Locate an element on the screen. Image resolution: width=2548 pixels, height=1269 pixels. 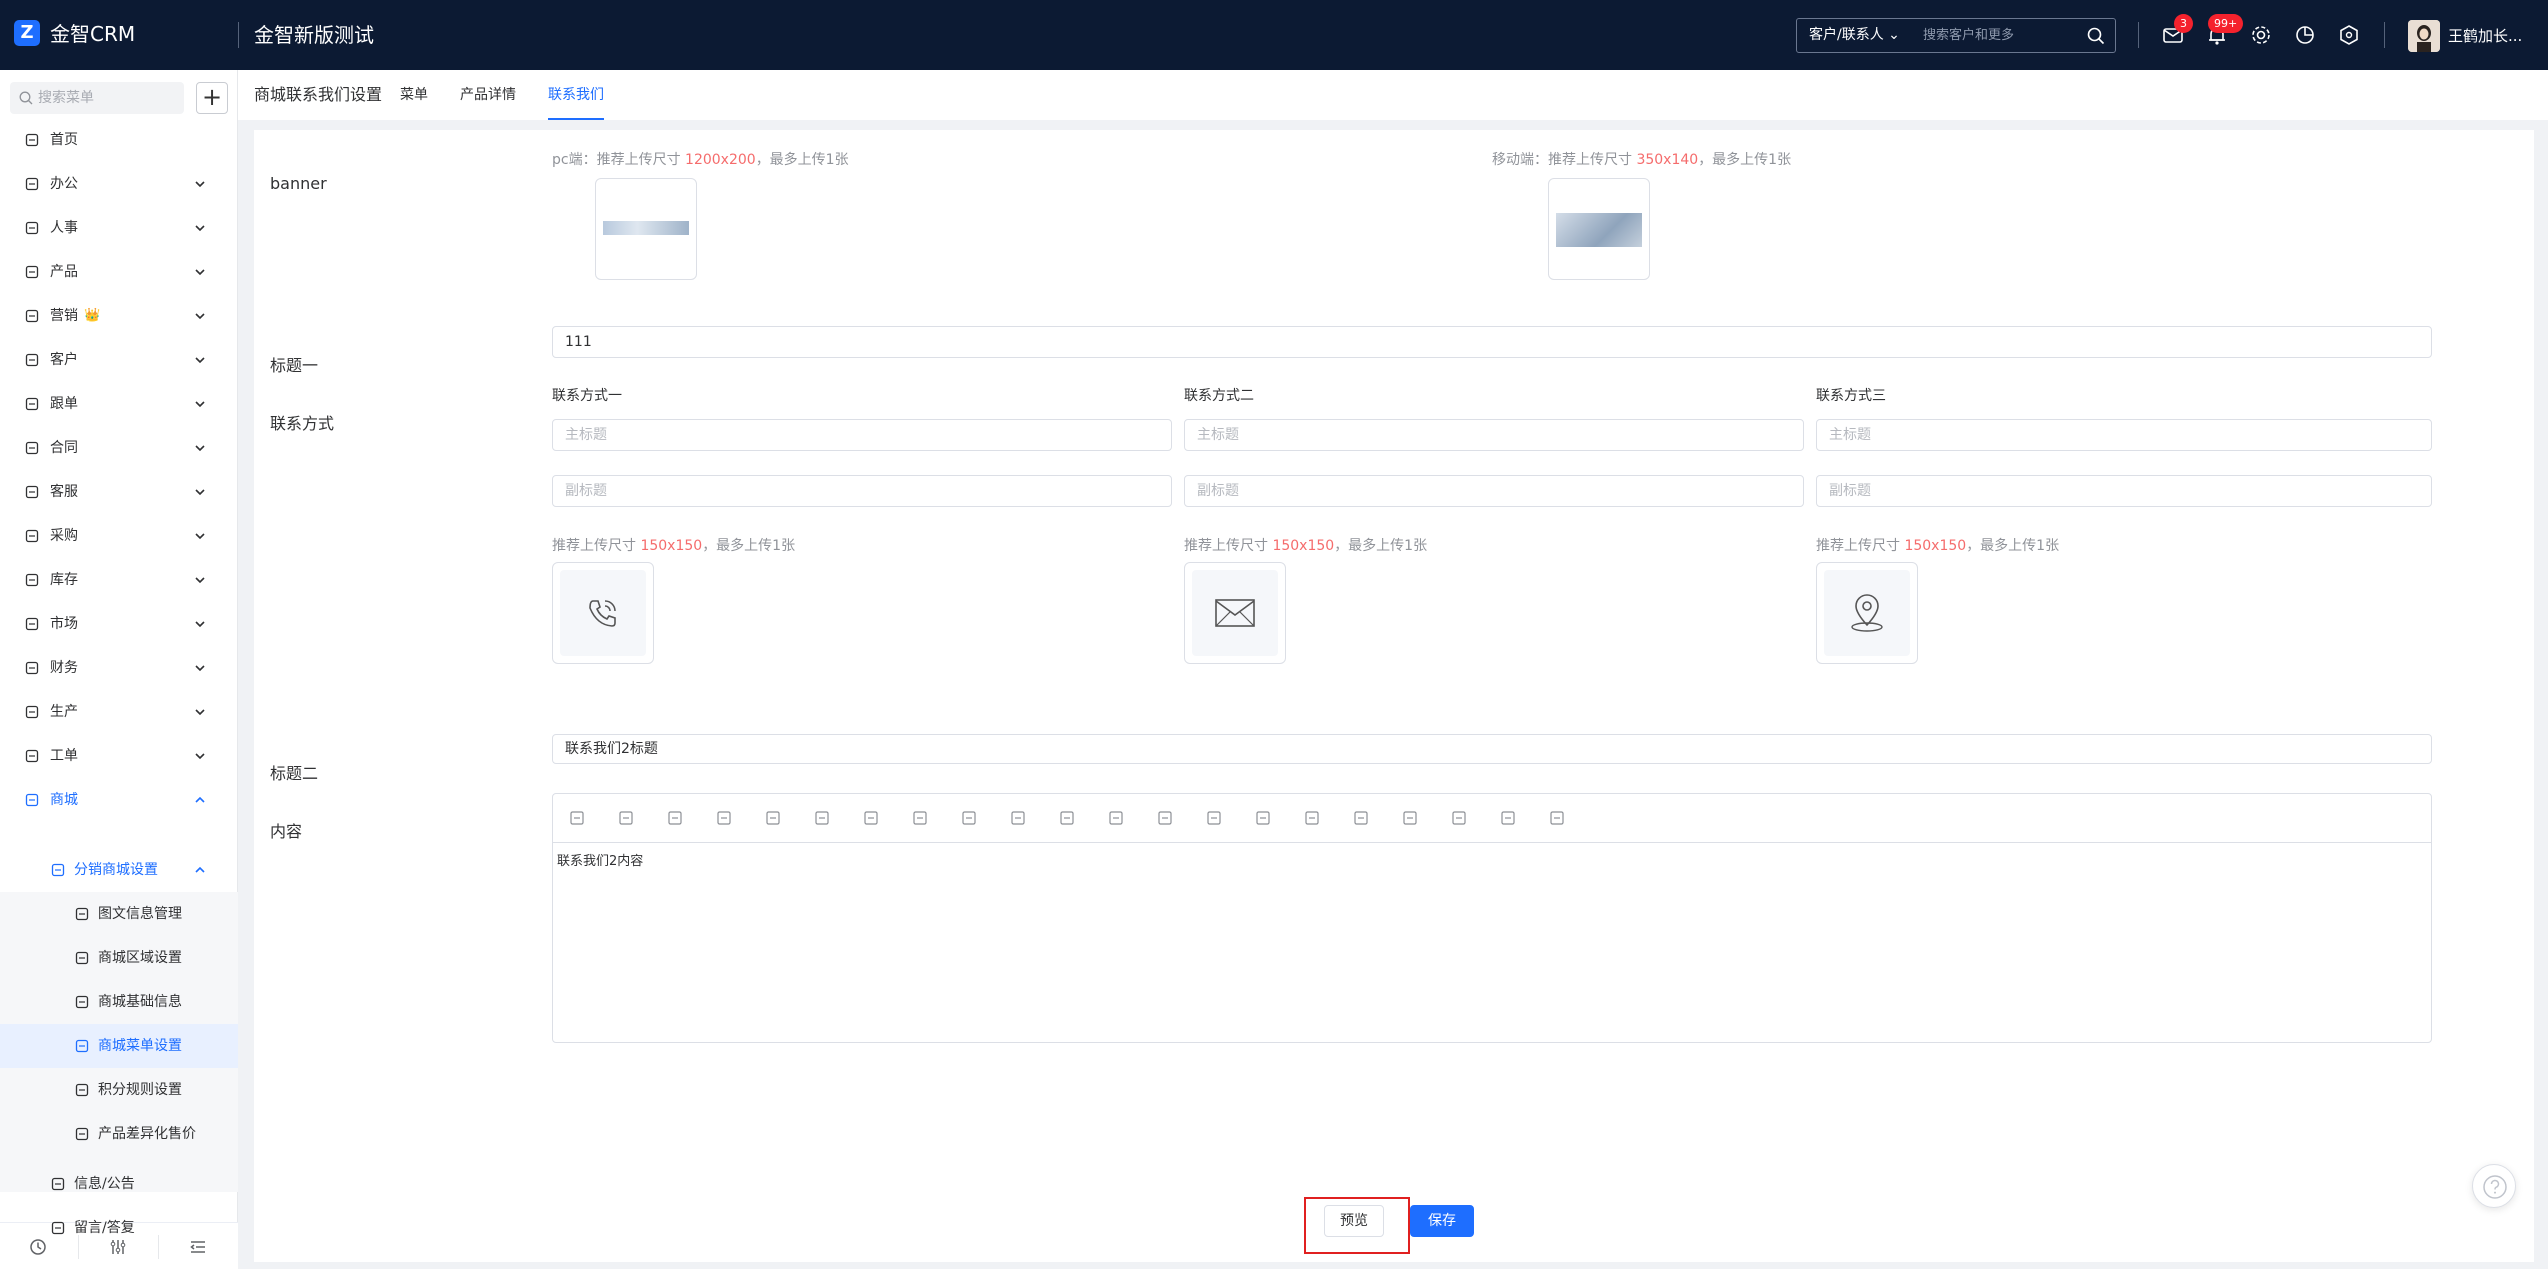
tab-contact-us: 联系我们 is located at coordinates (576, 95).